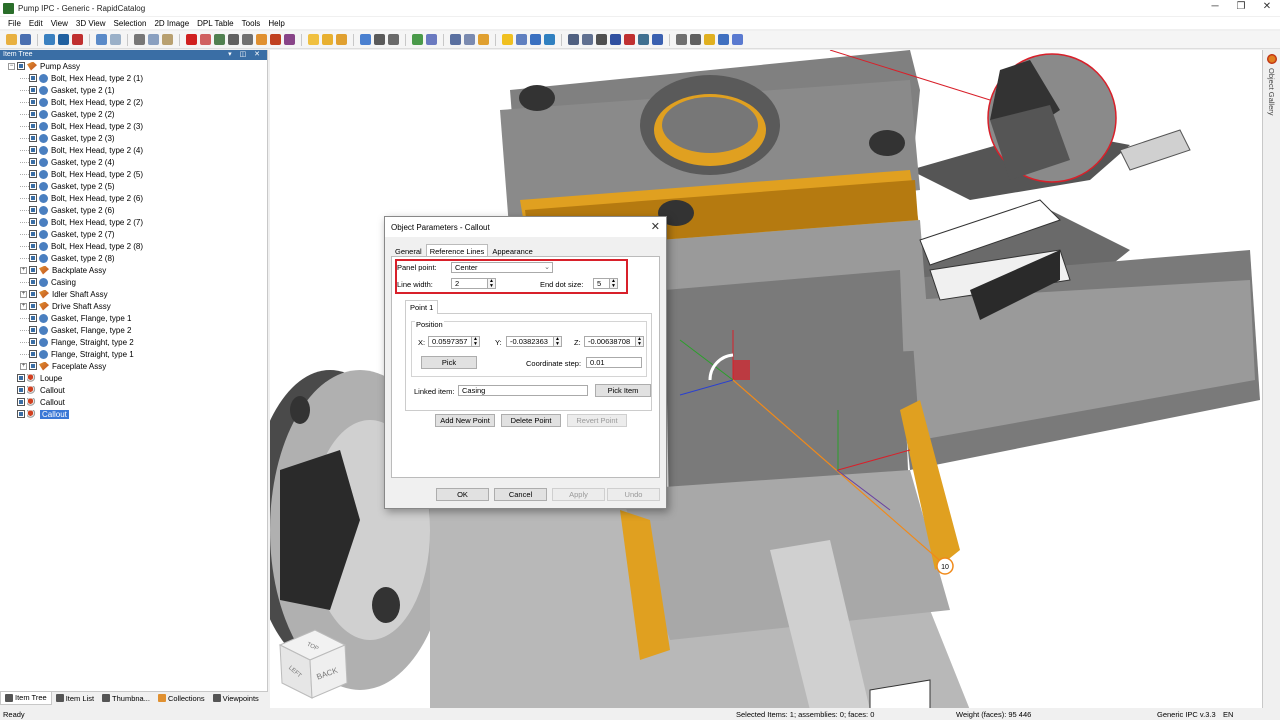 This screenshot has width=1280, height=720. What do you see at coordinates (465, 420) in the screenshot?
I see `add-new-point-button: Add New Point` at bounding box center [465, 420].